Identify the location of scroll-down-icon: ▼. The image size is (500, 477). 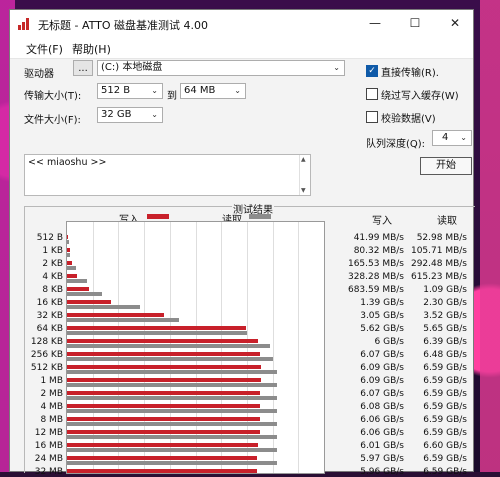
(303, 190).